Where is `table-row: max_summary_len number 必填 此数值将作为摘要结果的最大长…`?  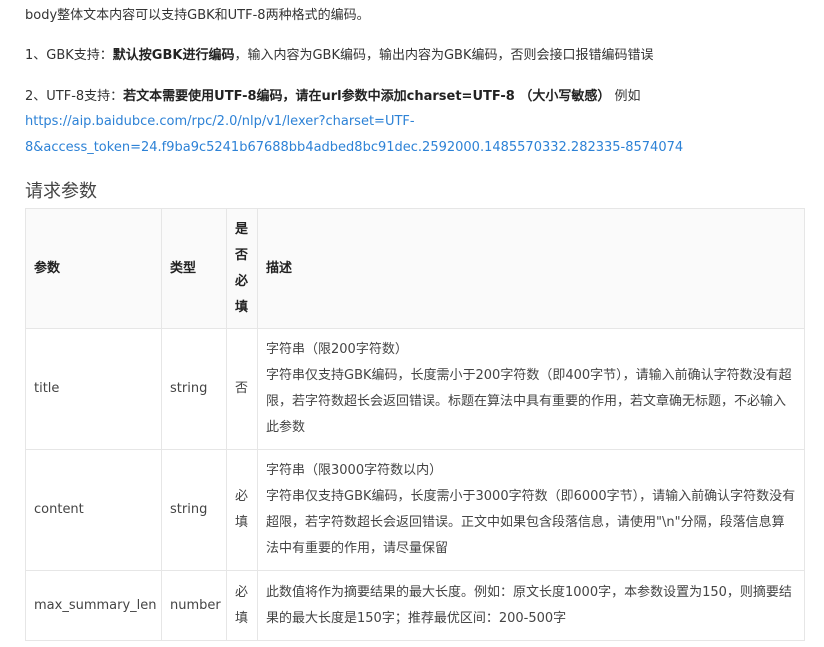 table-row: max_summary_len number 必填 此数值将作为摘要结果的最大长… is located at coordinates (415, 605).